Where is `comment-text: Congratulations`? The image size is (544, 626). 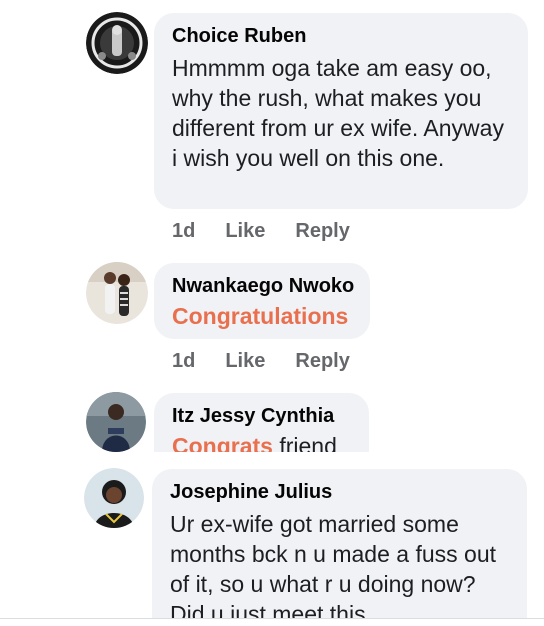
comment-text: Congratulations is located at coordinates (260, 316).